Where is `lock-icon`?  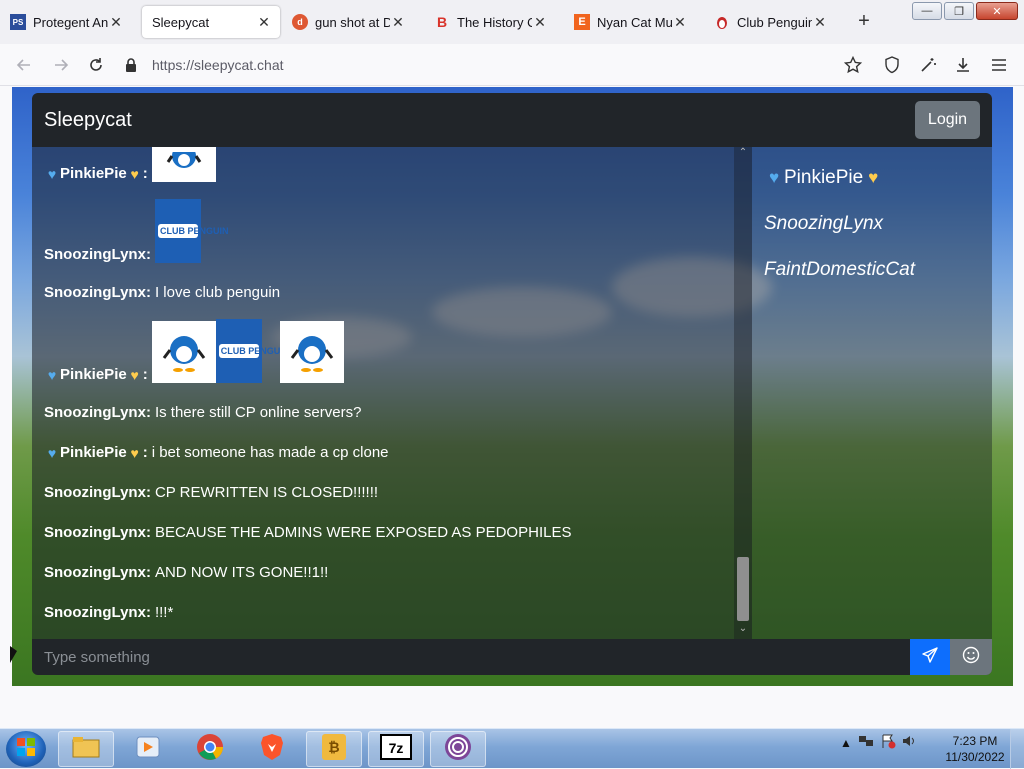 lock-icon is located at coordinates (131, 65).